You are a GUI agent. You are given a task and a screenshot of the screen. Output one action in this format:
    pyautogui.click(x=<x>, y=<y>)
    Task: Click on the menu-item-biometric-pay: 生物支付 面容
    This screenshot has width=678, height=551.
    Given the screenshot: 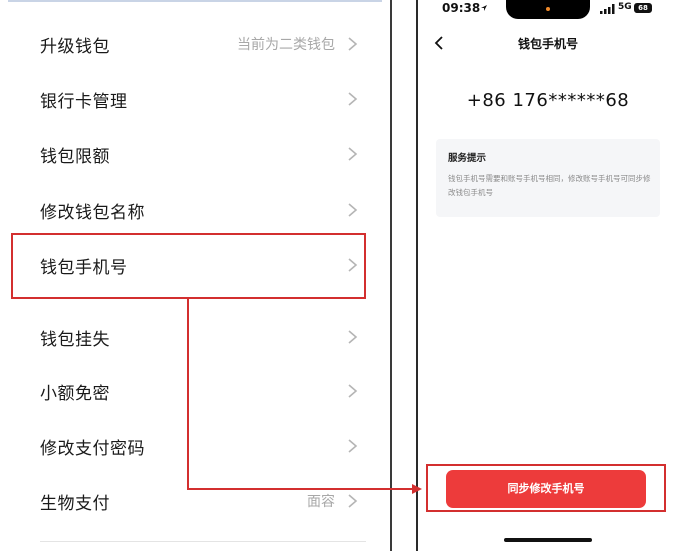 What is the action you would take?
    pyautogui.click(x=199, y=501)
    